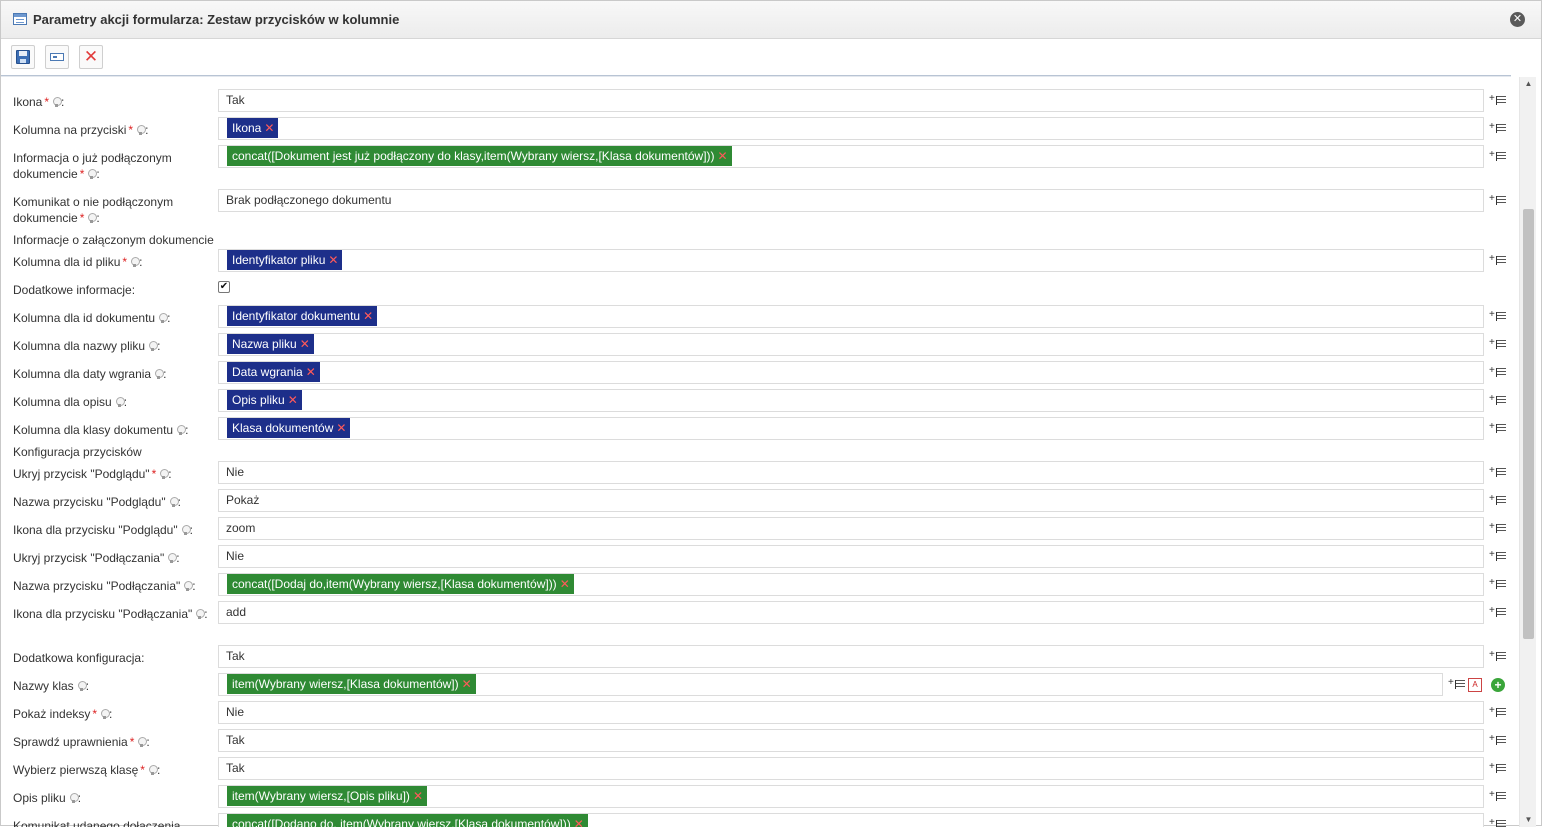 Image resolution: width=1542 pixels, height=827 pixels. I want to click on field-label: Nazwa przycisku "Podłączania", so click(97, 586).